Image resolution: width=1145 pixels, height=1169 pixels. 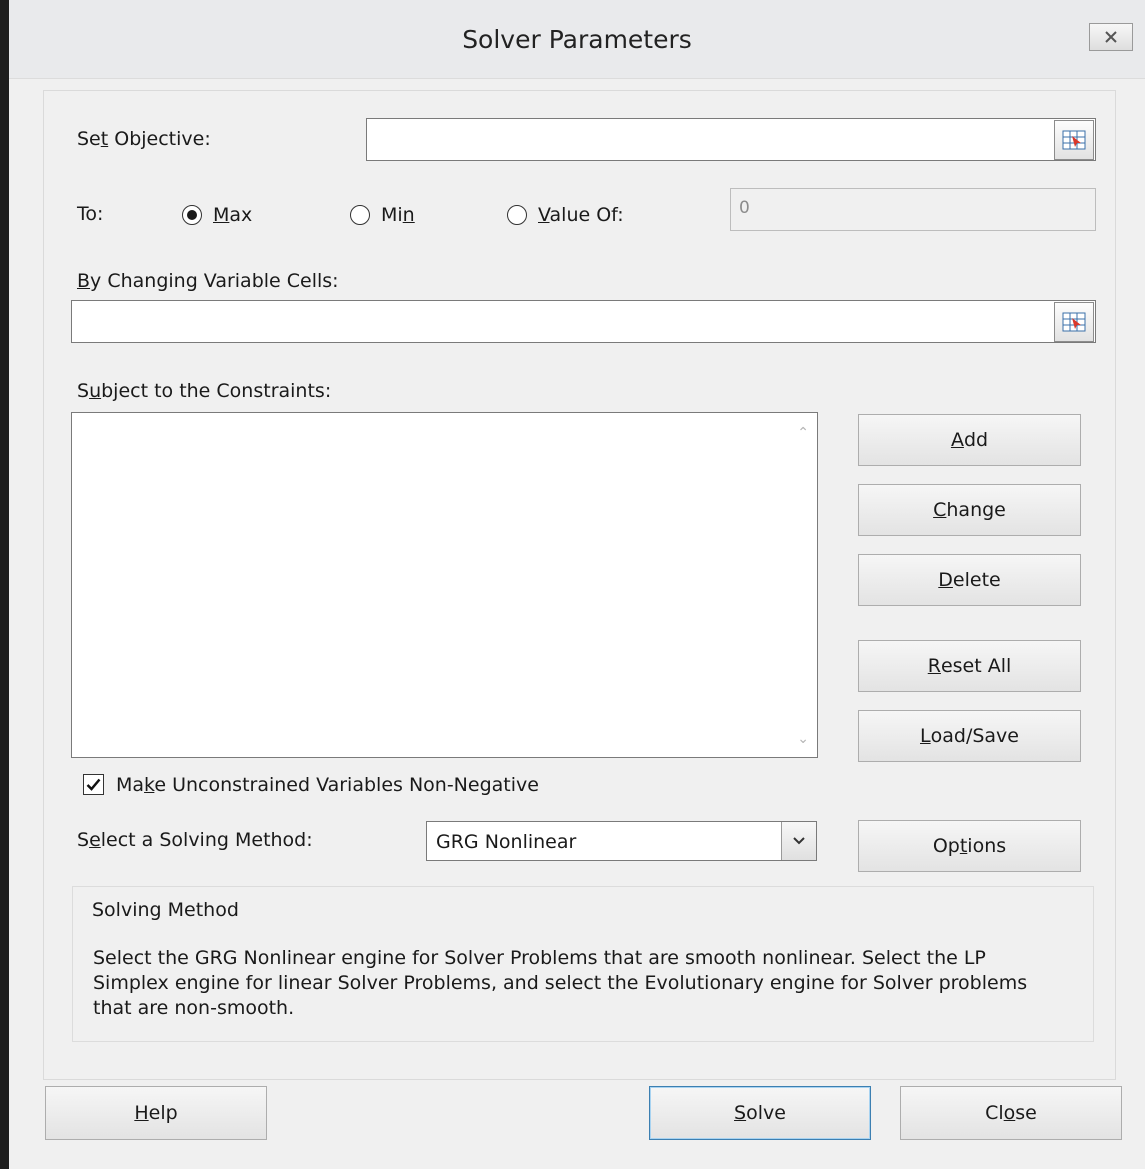 I want to click on objective-range-button, so click(x=1074, y=140).